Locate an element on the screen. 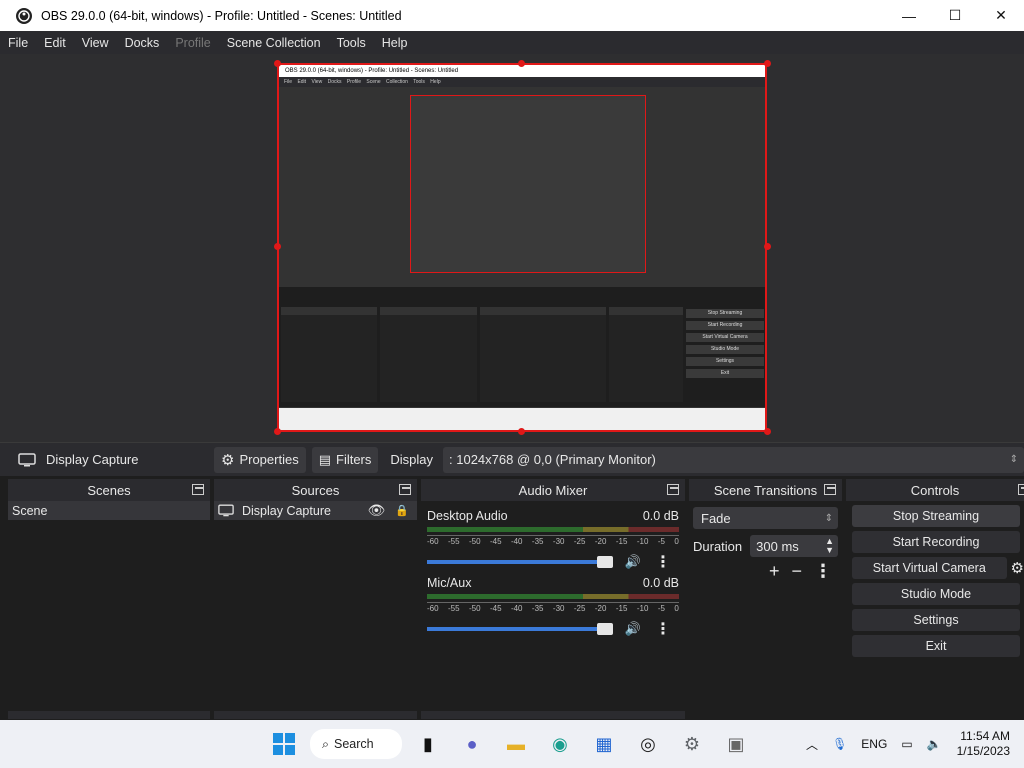 This screenshot has height=768, width=1024. display-label: Display is located at coordinates (412, 459).